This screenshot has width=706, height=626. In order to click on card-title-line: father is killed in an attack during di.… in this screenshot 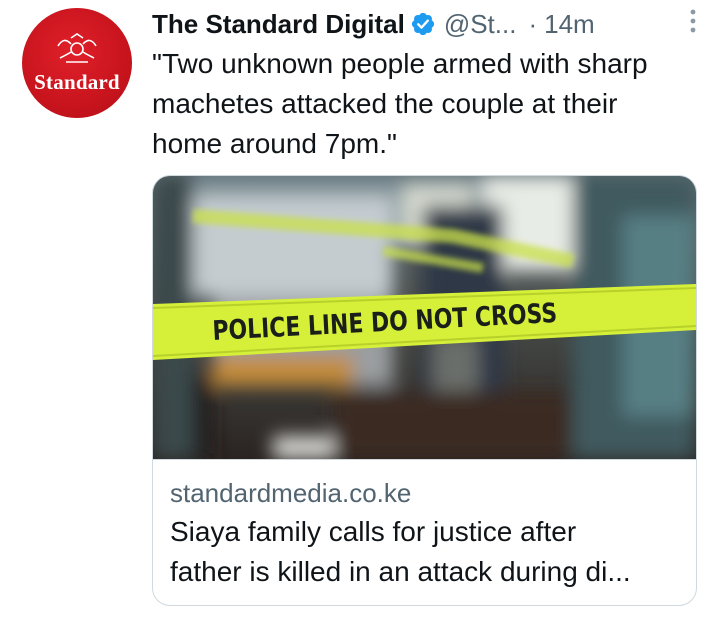, I will do `click(400, 571)`.